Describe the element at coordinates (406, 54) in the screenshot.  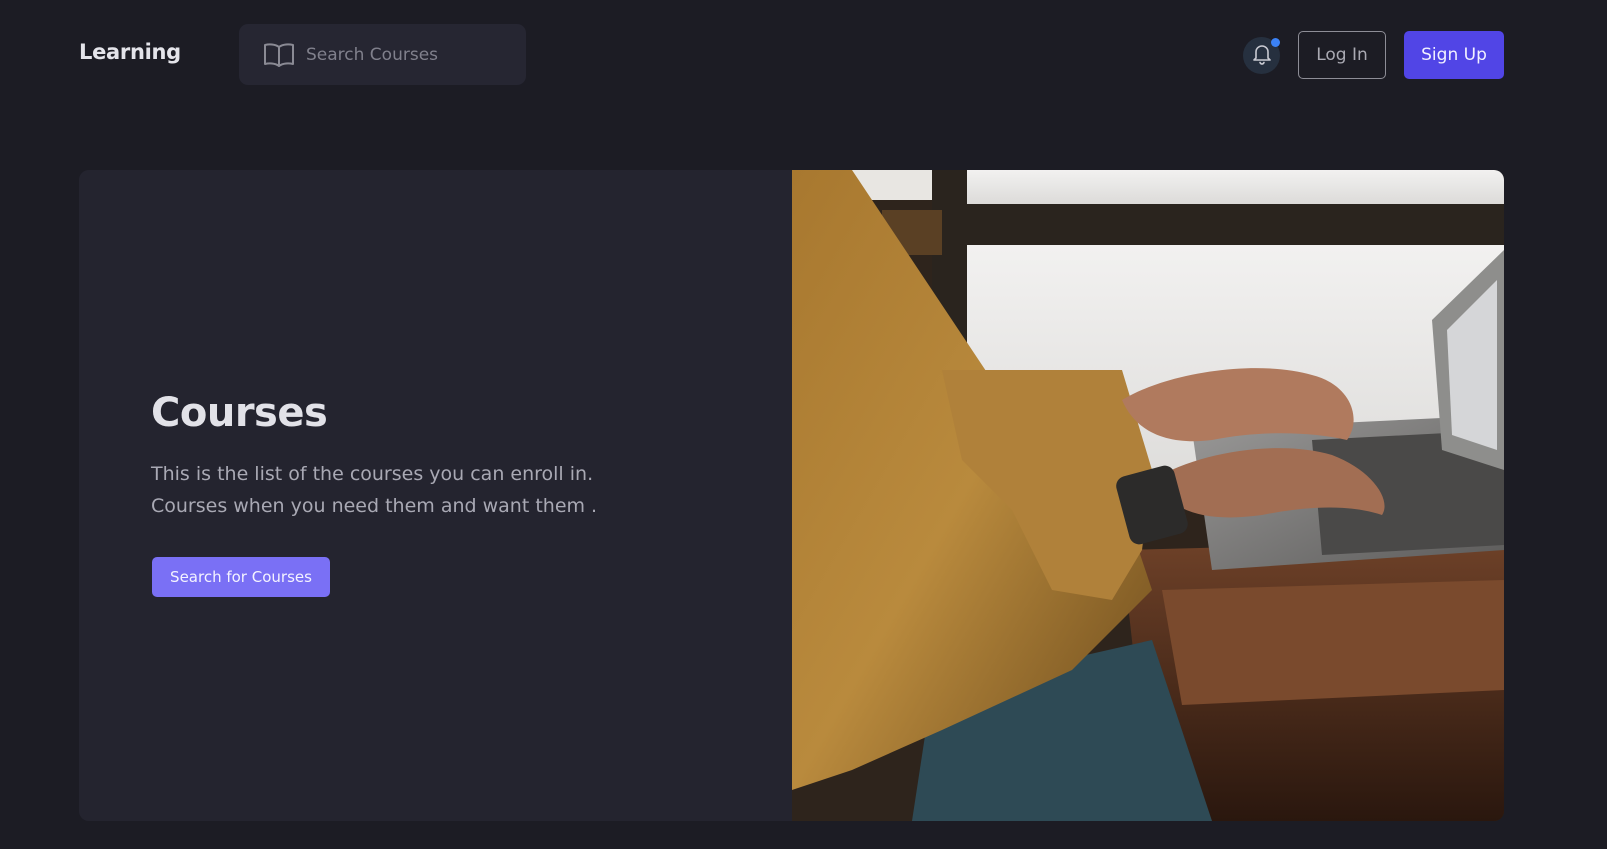
I see `search-courses-input` at that location.